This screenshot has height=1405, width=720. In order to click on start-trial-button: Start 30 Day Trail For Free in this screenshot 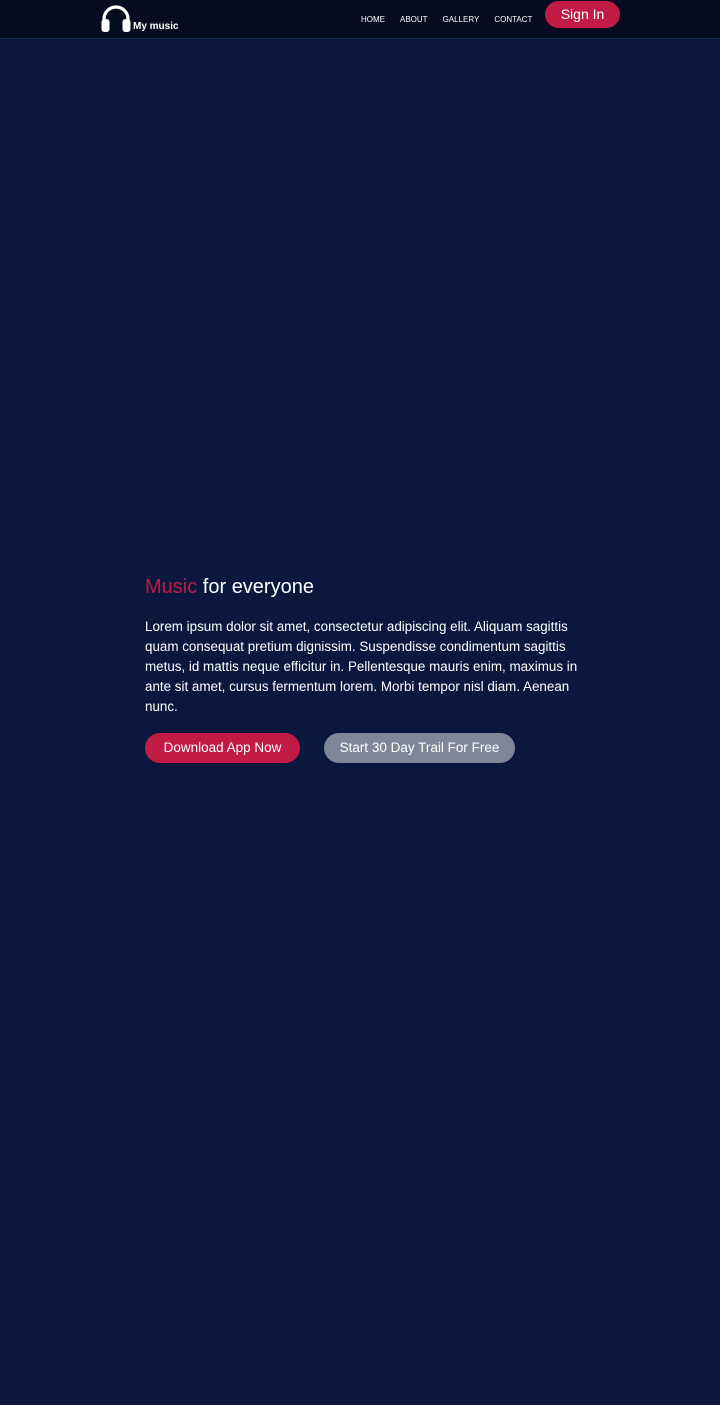, I will do `click(419, 748)`.